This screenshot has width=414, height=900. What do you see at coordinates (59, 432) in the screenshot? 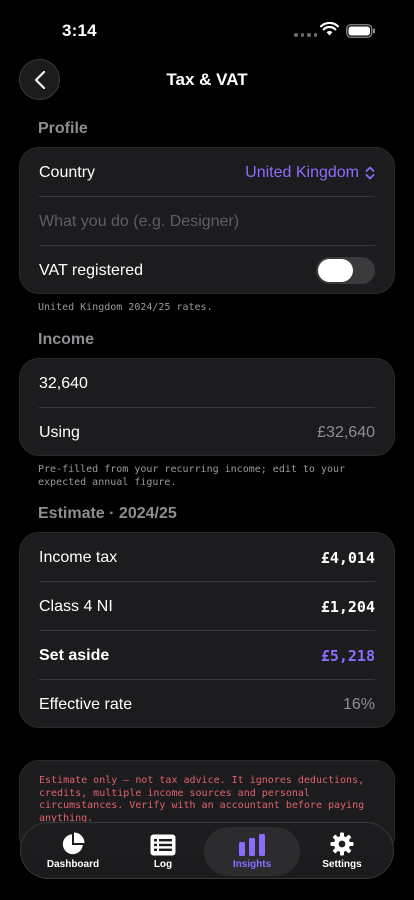
I see `using-label: Using` at bounding box center [59, 432].